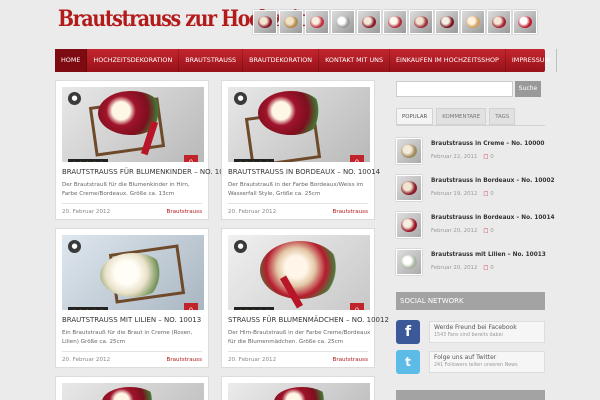 Image resolution: width=600 pixels, height=400 pixels. What do you see at coordinates (133, 60) in the screenshot?
I see `nav-item: Hochzeitsdekoration` at bounding box center [133, 60].